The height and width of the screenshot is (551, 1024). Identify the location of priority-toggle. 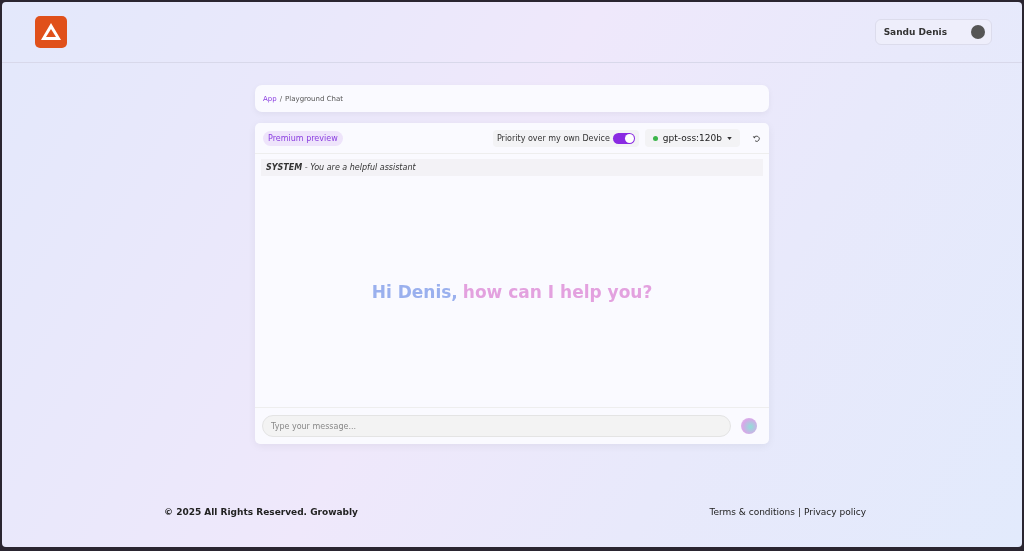
(623, 138).